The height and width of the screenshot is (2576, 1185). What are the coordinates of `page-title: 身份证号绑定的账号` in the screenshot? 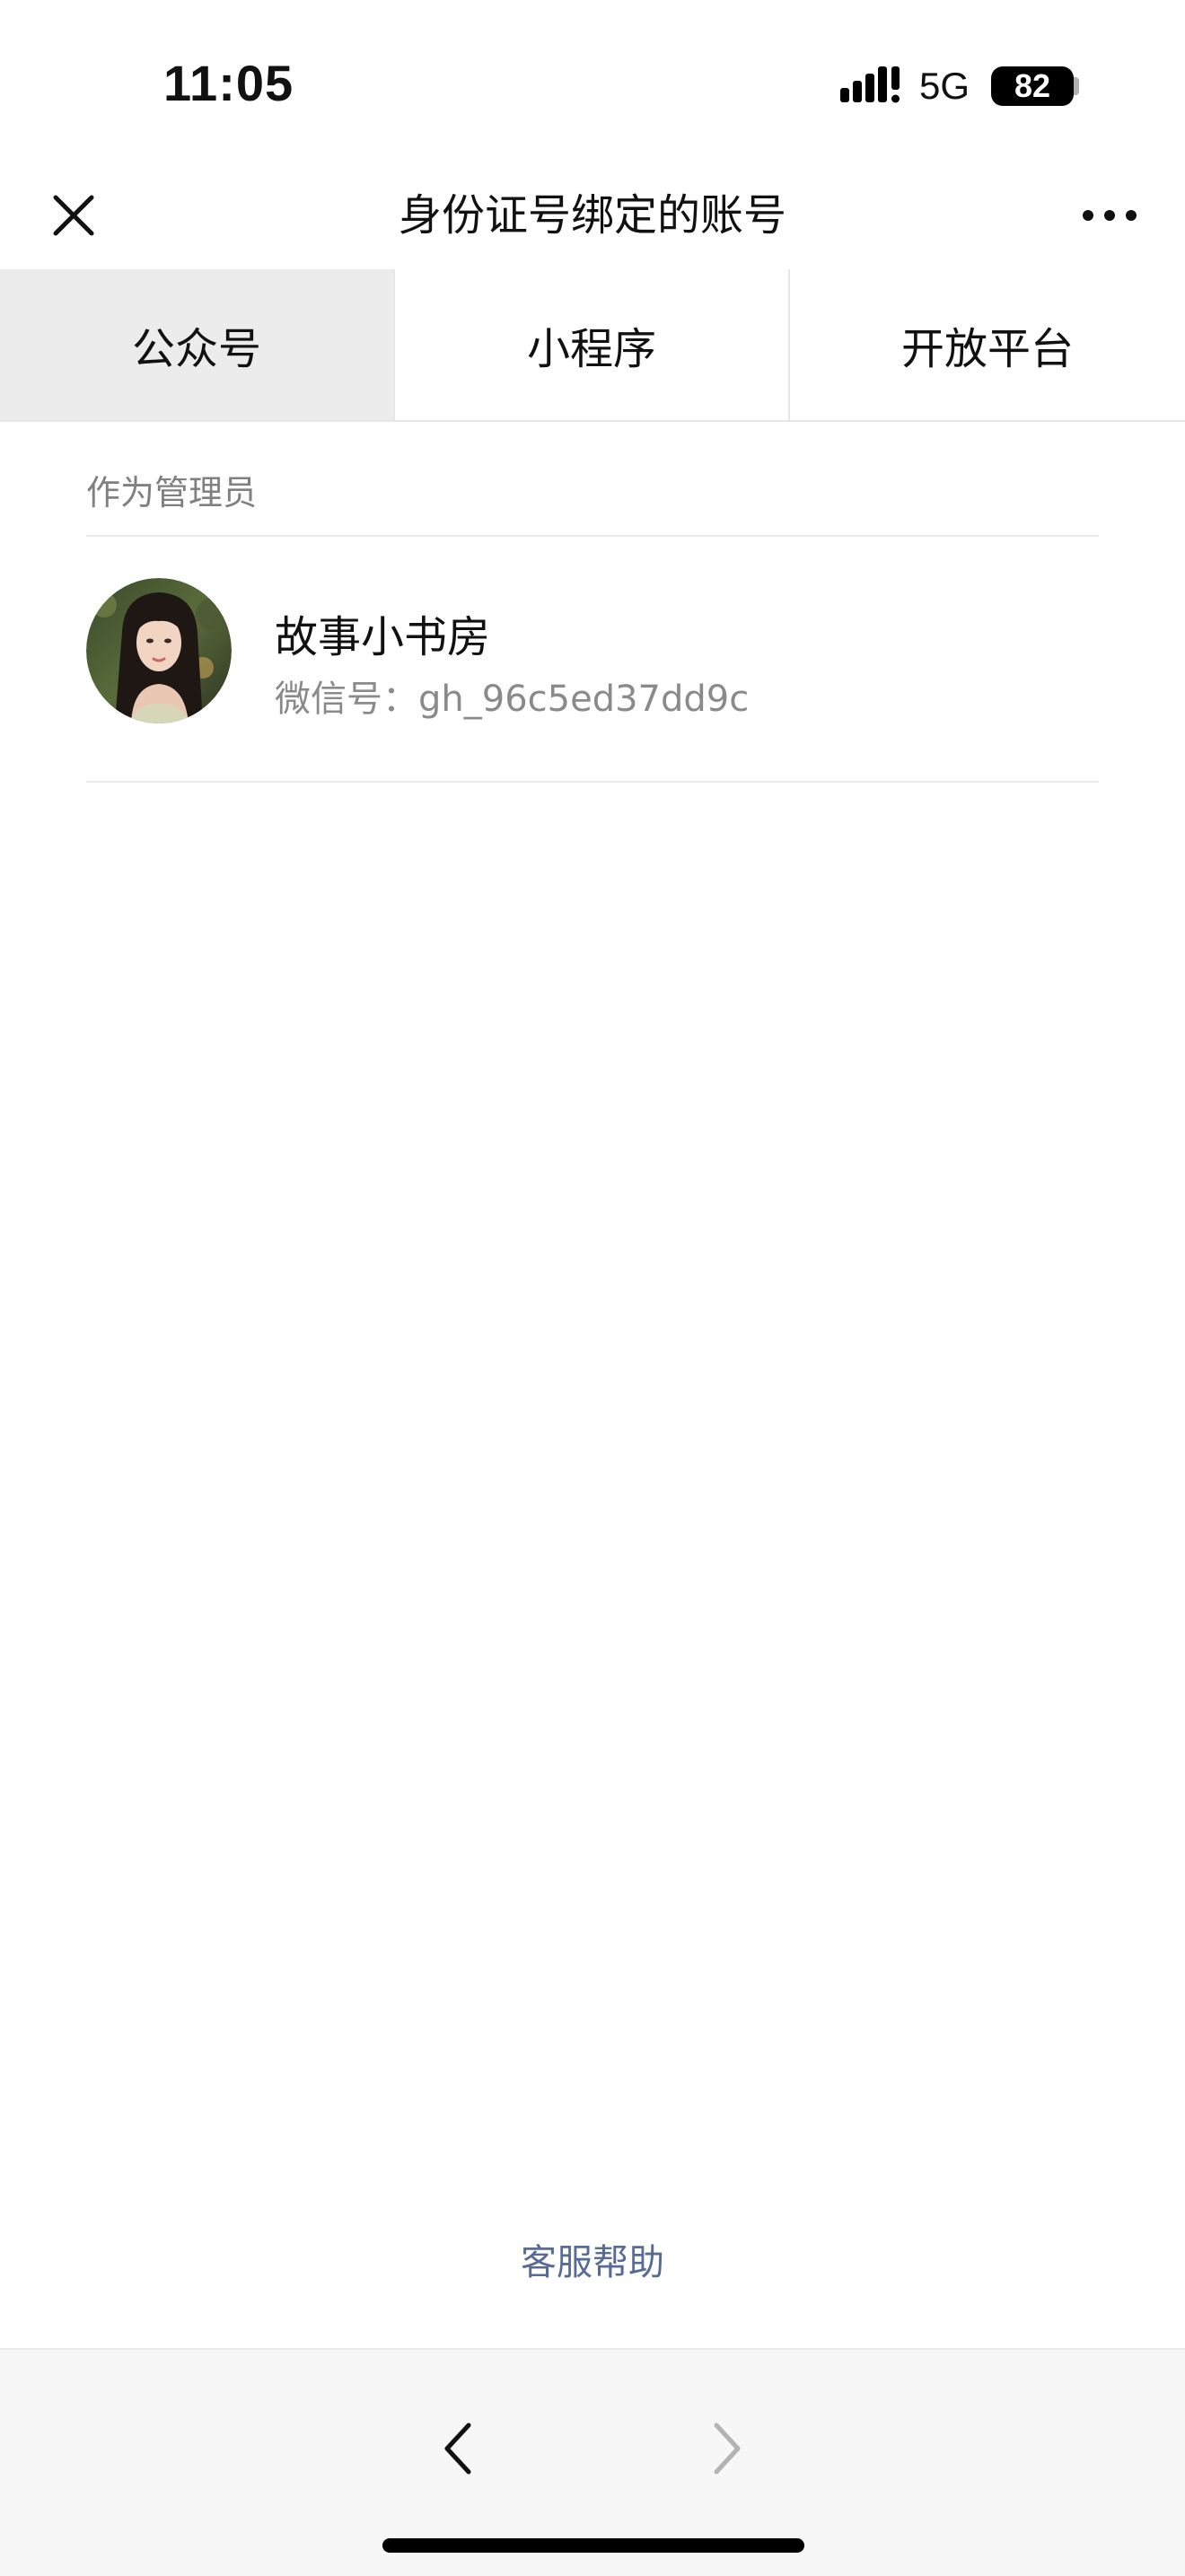 It's located at (592, 215).